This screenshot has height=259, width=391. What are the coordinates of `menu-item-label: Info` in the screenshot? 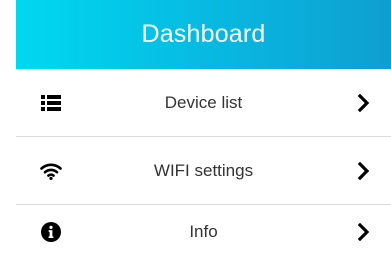 It's located at (203, 231).